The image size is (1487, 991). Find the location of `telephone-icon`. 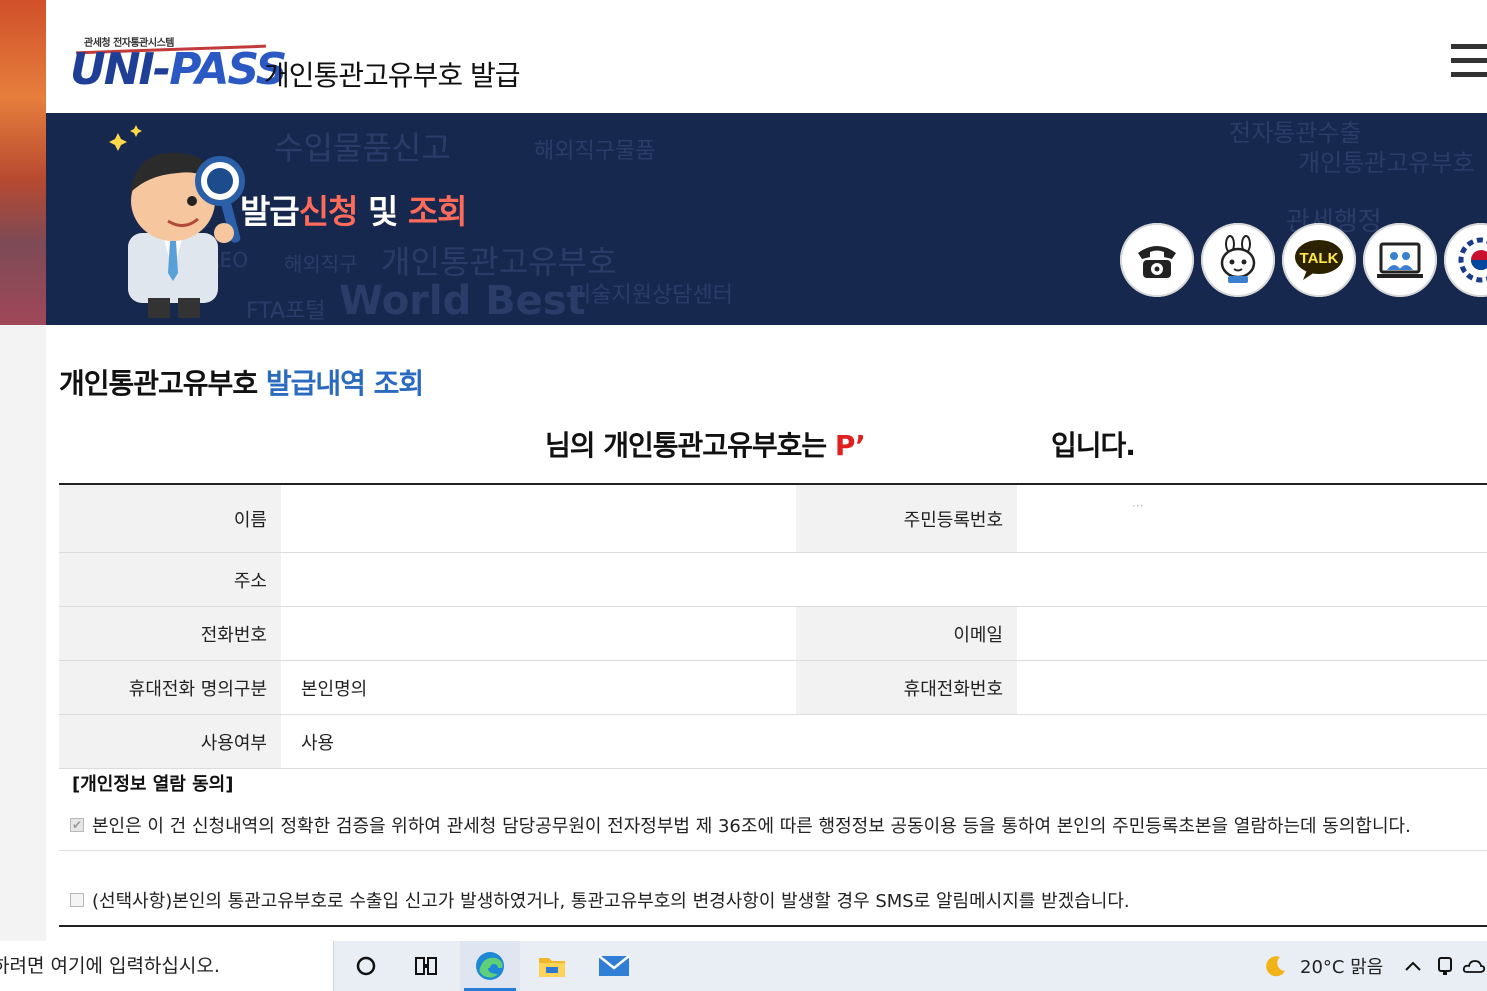

telephone-icon is located at coordinates (1157, 260).